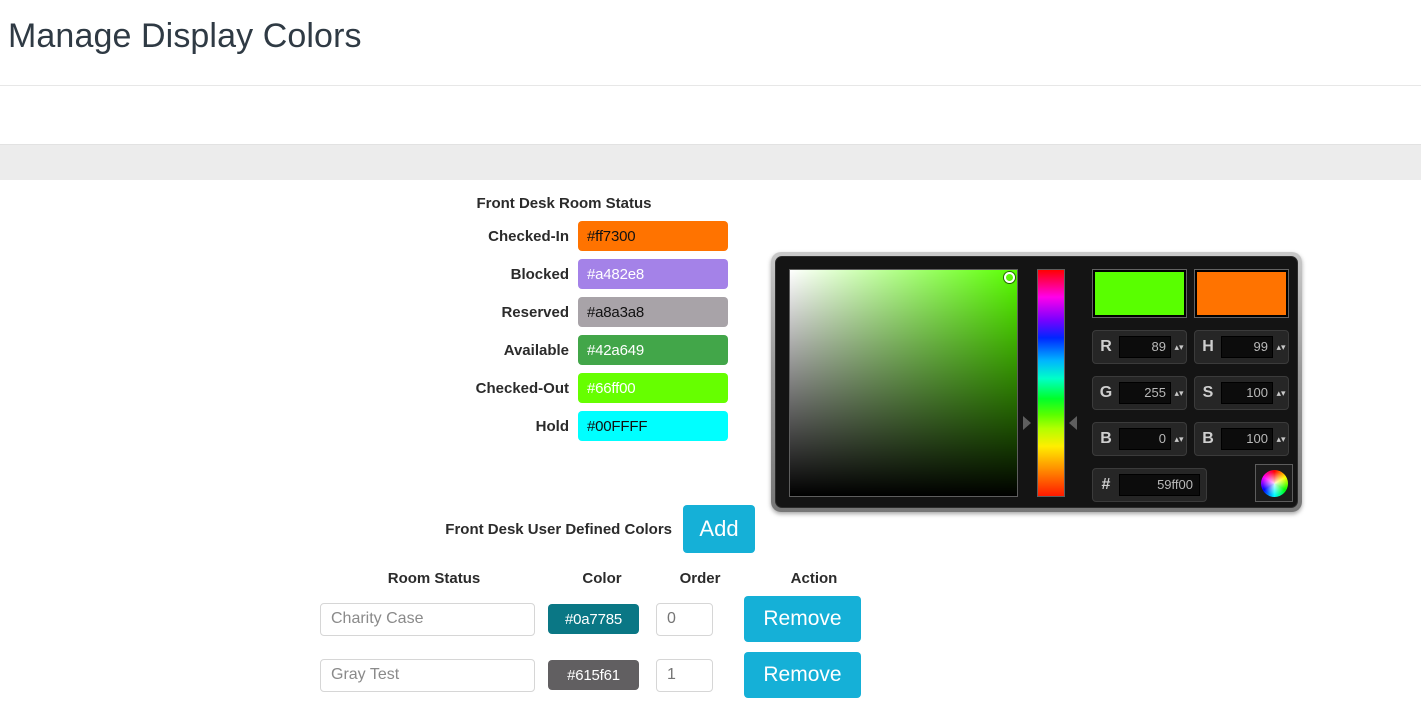 Image resolution: width=1421 pixels, height=711 pixels. I want to click on preview-new-color, so click(1139, 293).